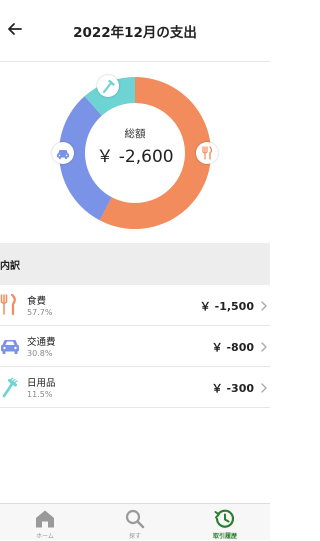  What do you see at coordinates (40, 353) in the screenshot?
I see `category-percent: 30.8%` at bounding box center [40, 353].